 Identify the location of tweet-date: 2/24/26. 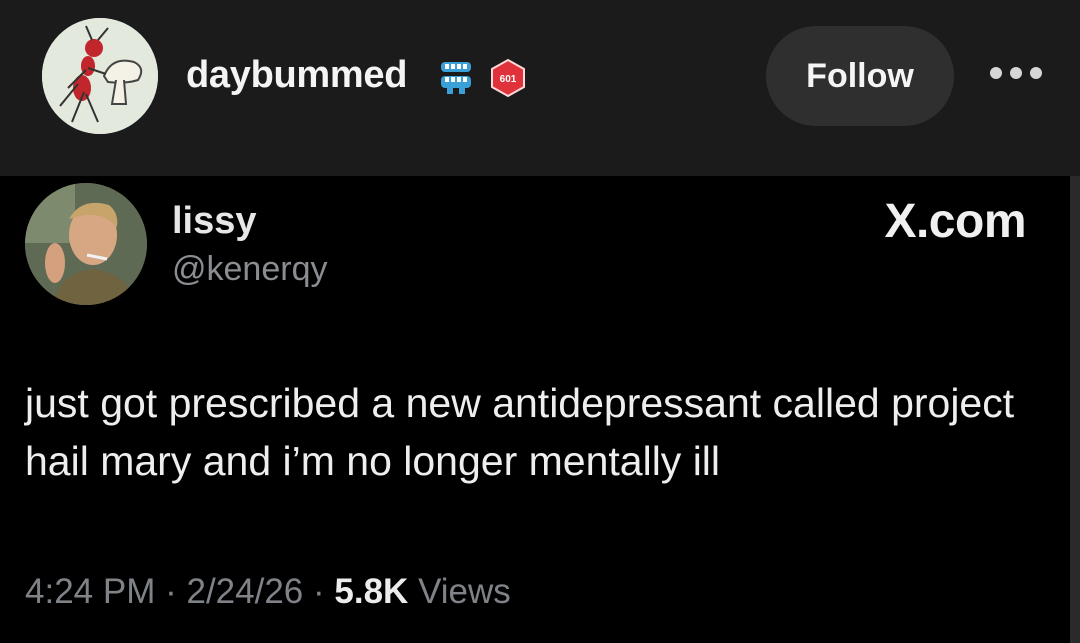
(245, 591).